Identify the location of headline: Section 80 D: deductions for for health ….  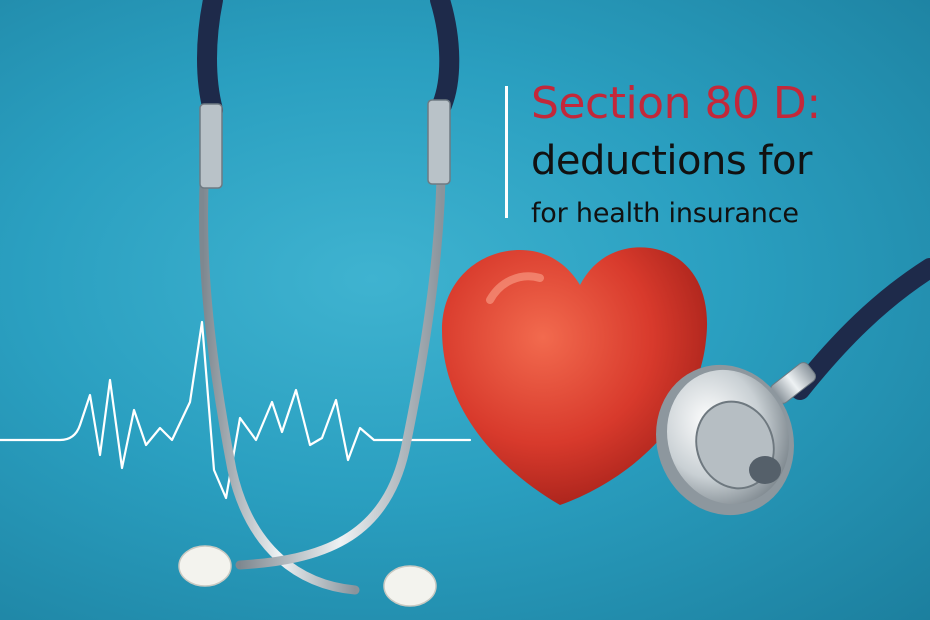
(710, 153).